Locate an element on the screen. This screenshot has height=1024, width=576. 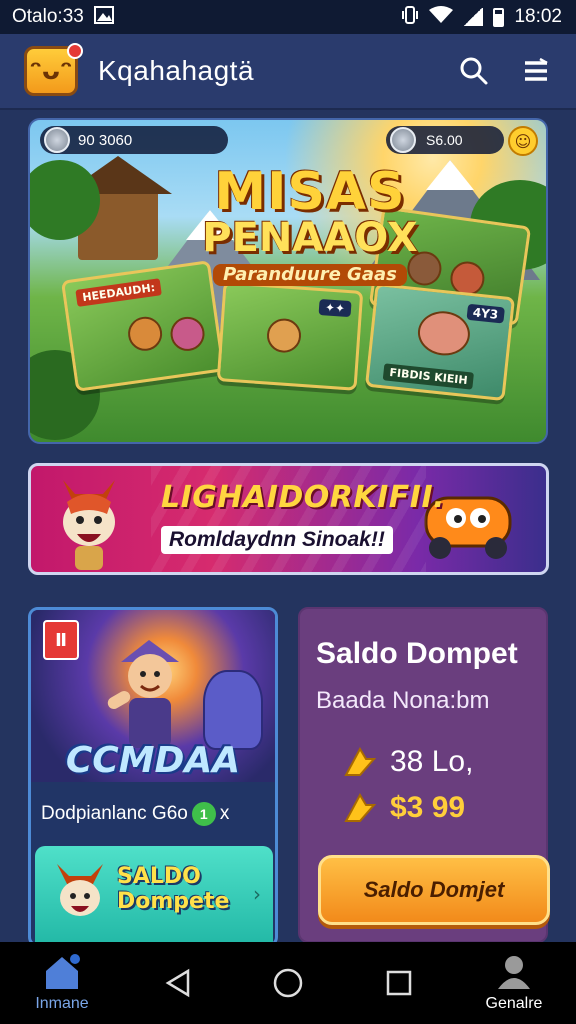
game-card-right: 4Y3 FIBDIS KIEIH is located at coordinates (440, 342).